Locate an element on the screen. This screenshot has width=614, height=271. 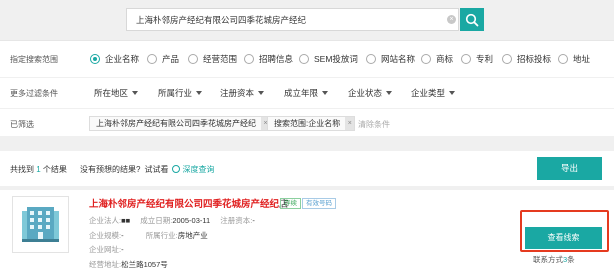
scope-option-product: 产品 is located at coordinates (163, 59).